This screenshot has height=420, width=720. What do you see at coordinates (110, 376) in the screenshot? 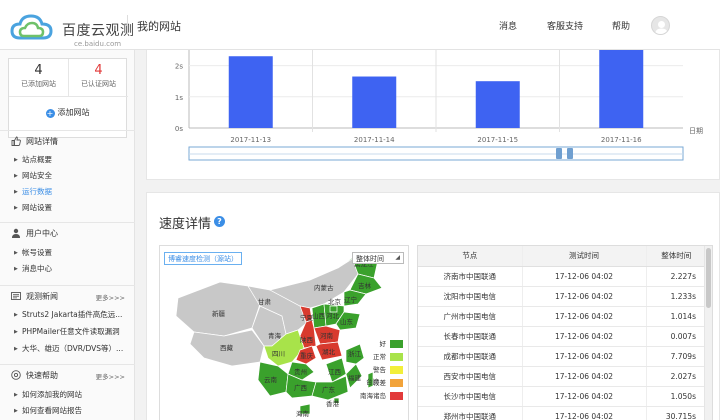
I see `help-more-link: 更多>>>` at bounding box center [110, 376].